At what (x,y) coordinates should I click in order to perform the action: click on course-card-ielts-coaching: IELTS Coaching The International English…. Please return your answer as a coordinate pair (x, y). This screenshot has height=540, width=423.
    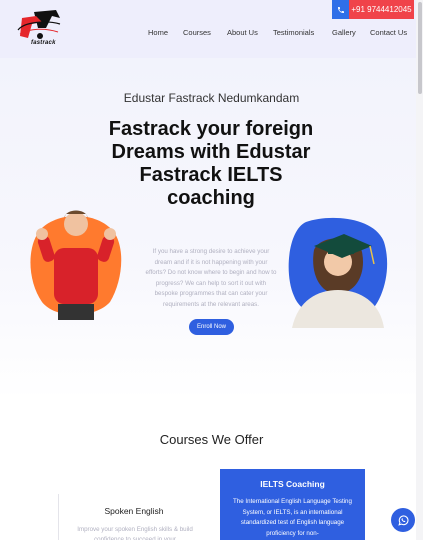
    Looking at the image, I should click on (292, 504).